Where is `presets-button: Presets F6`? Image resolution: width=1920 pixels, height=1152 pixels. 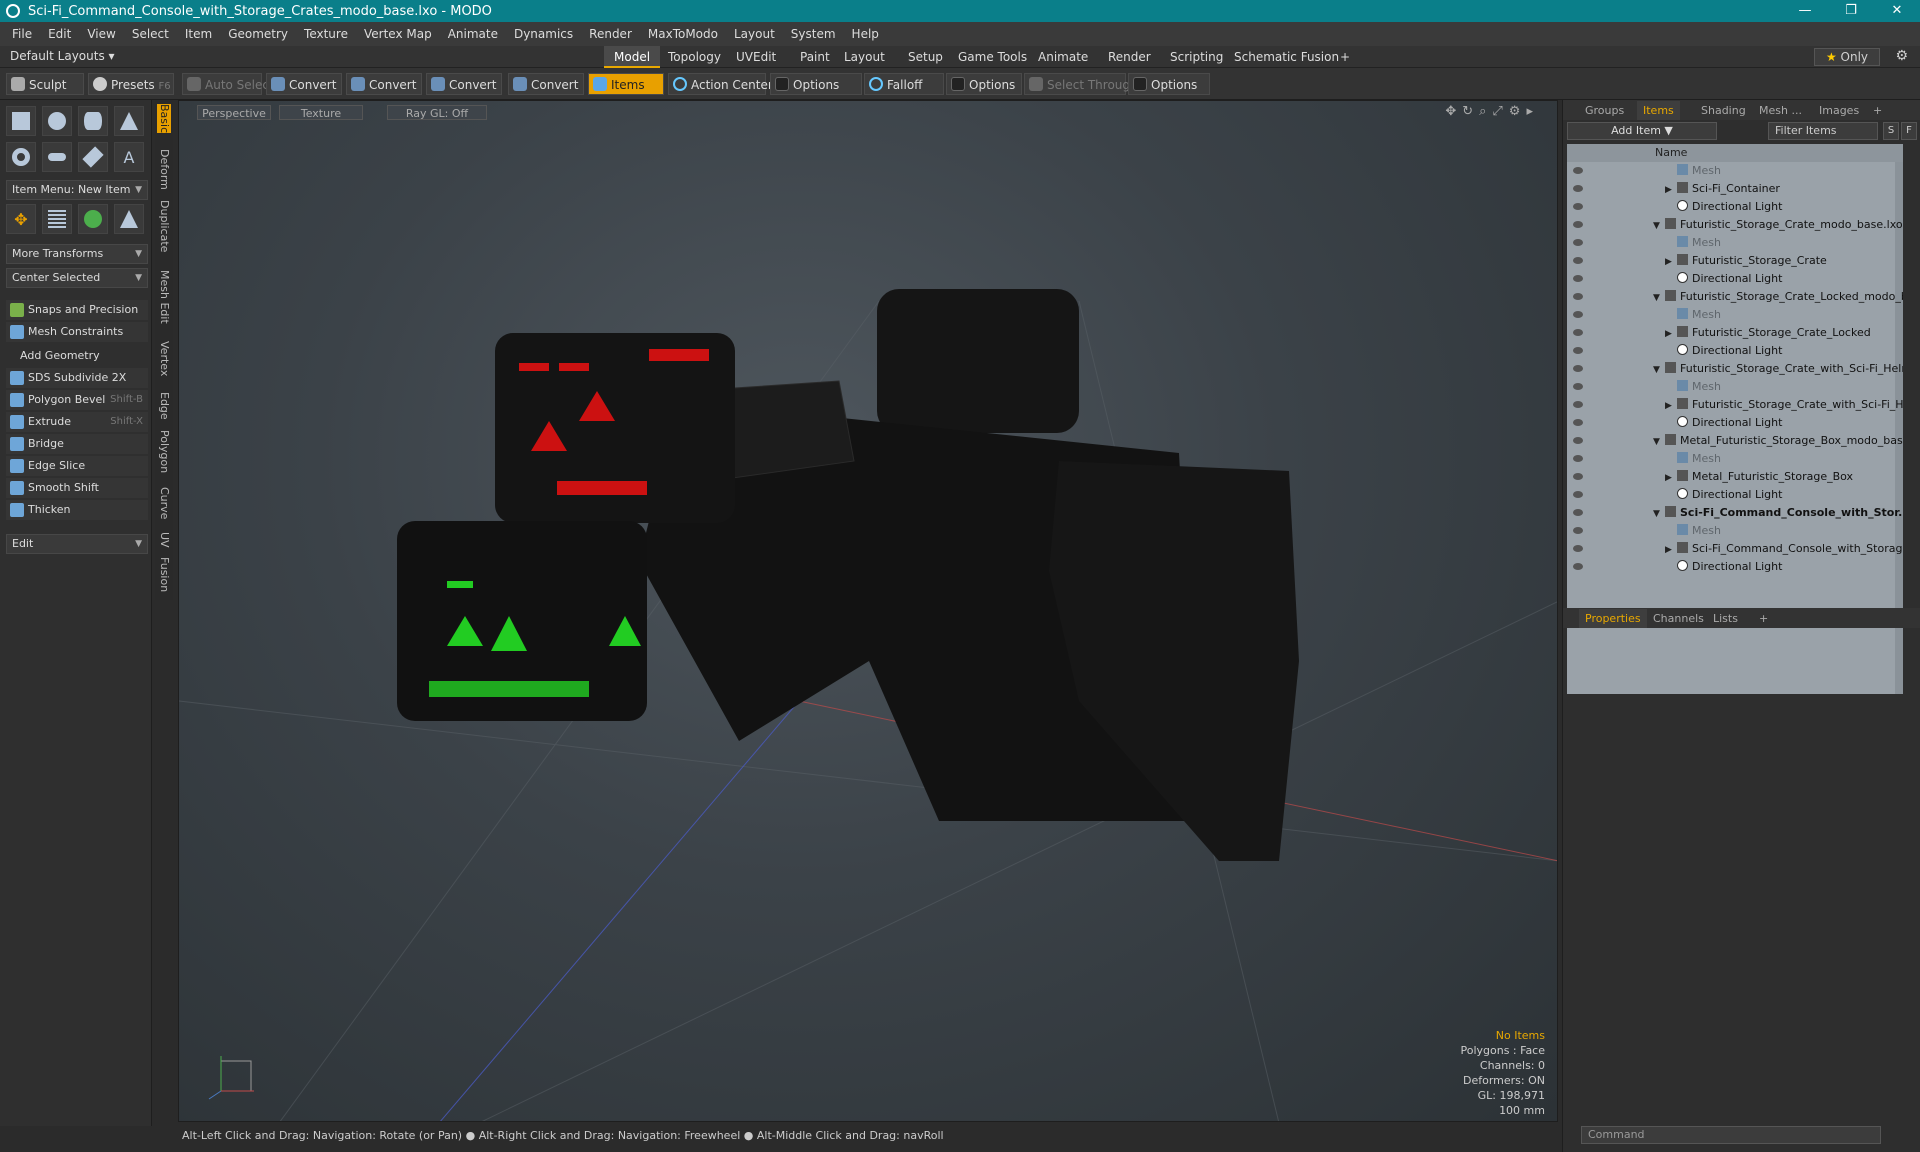 presets-button: Presets F6 is located at coordinates (131, 84).